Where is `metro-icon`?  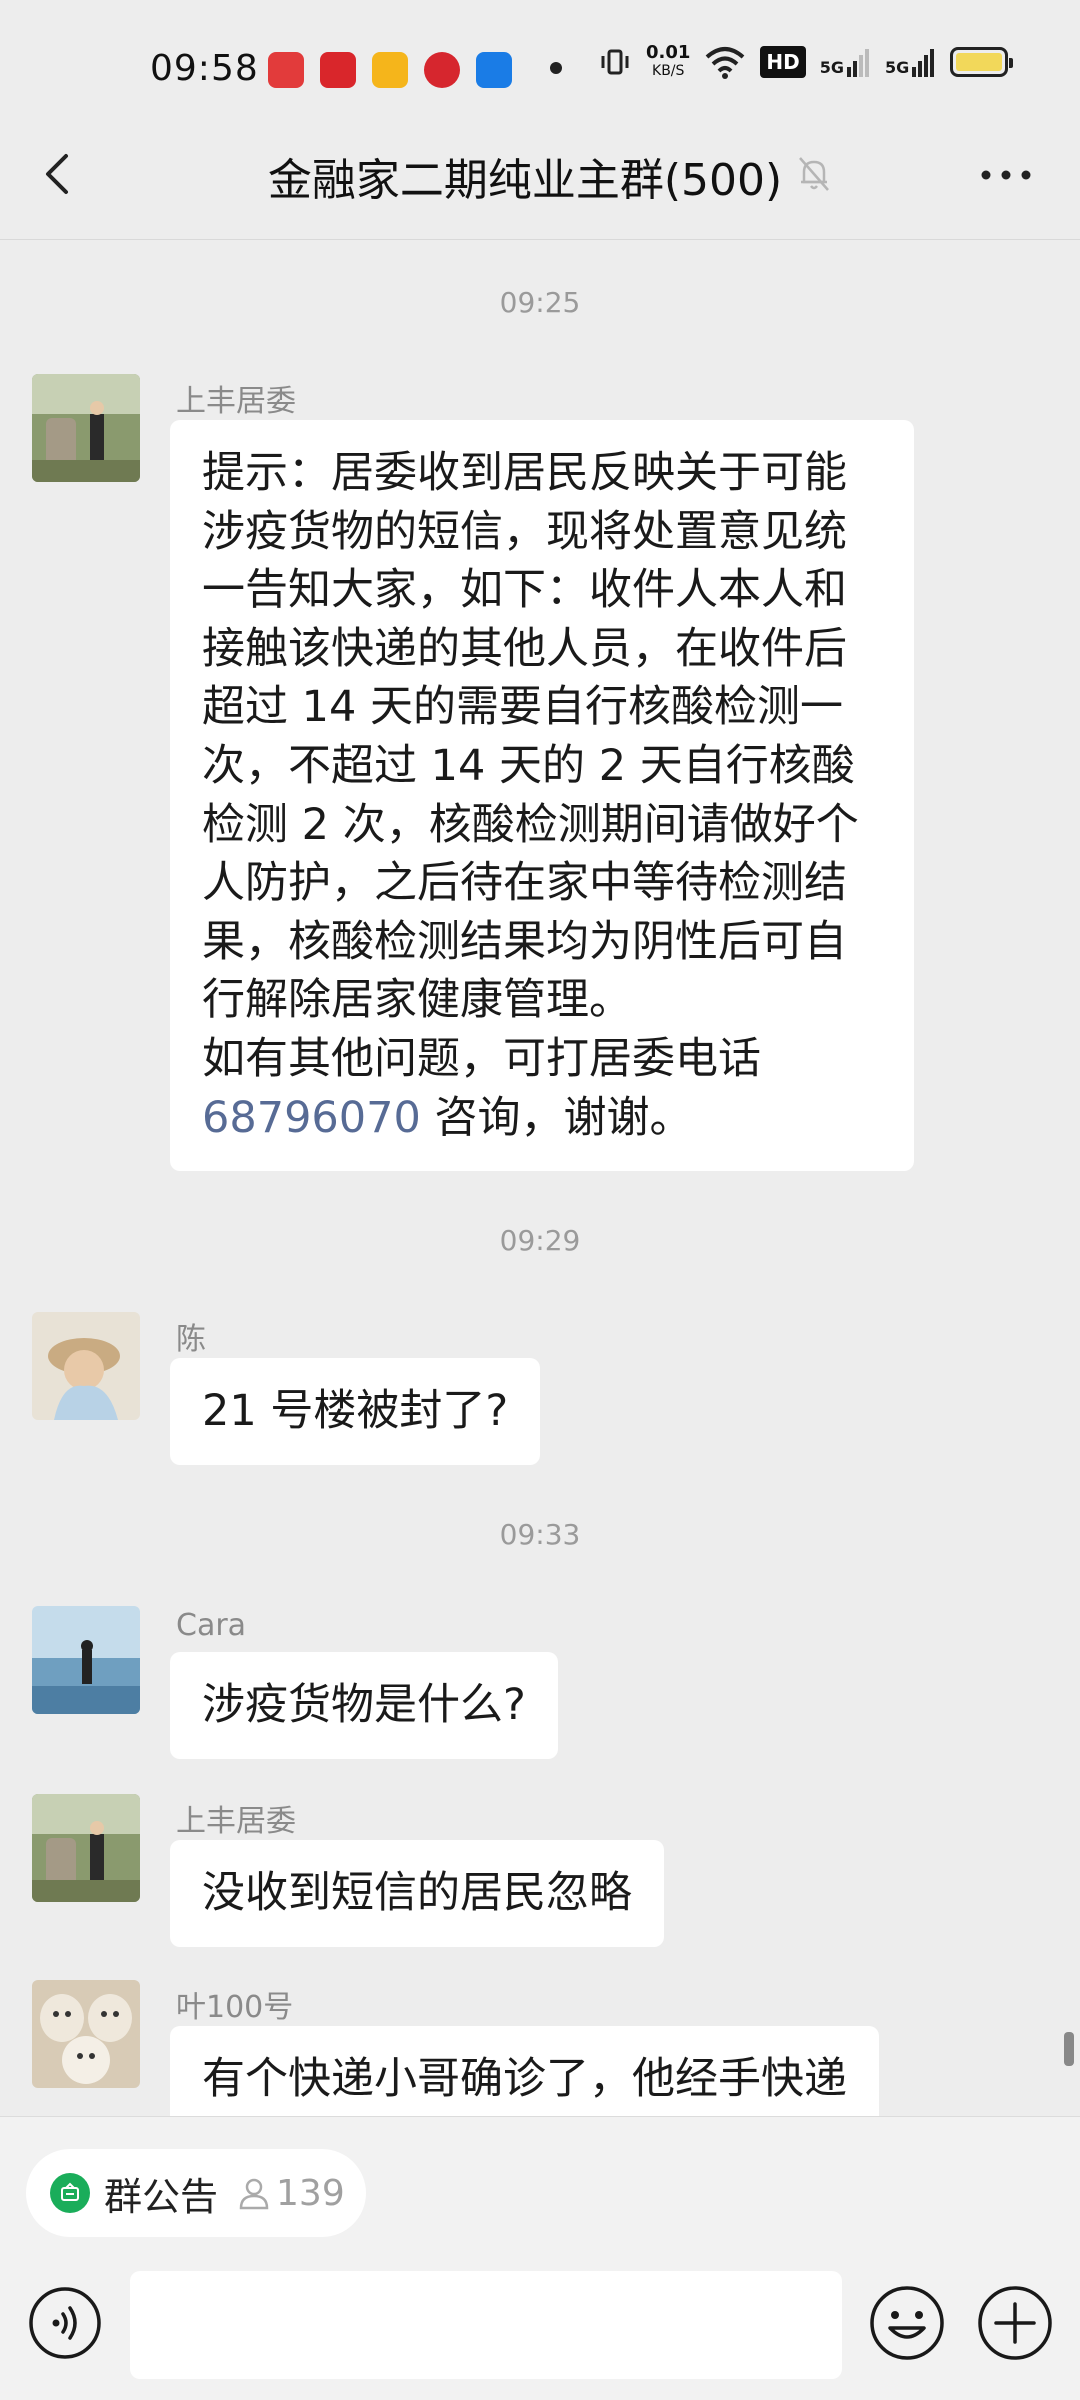 metro-icon is located at coordinates (442, 70).